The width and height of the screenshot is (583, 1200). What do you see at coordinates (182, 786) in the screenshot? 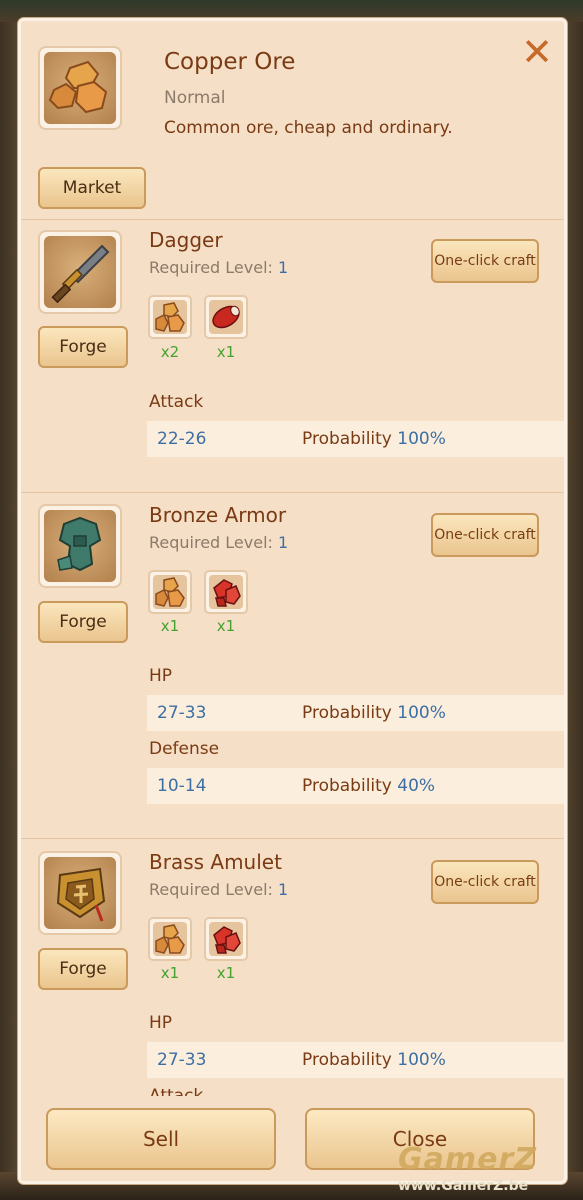
I see `stat-range: 10-14` at bounding box center [182, 786].